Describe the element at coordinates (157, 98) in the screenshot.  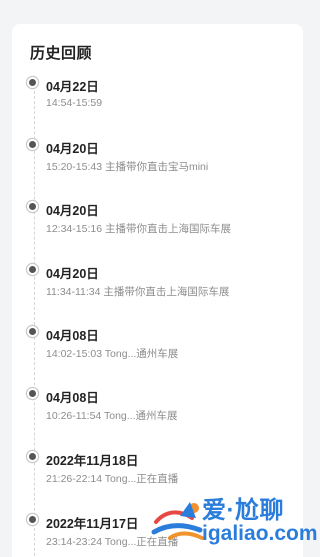
I see `history-entry: 04月22日 14:54-15:59` at that location.